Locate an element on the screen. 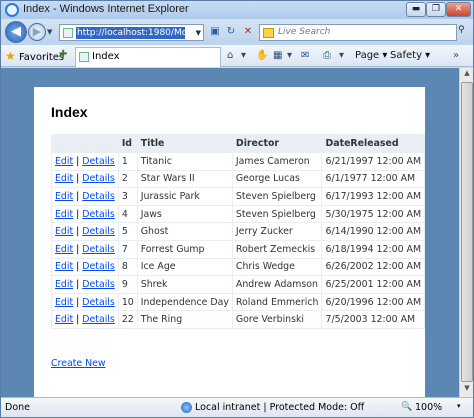 This screenshot has height=418, width=474. favorites-button: ★ Favorites is located at coordinates (34, 56).